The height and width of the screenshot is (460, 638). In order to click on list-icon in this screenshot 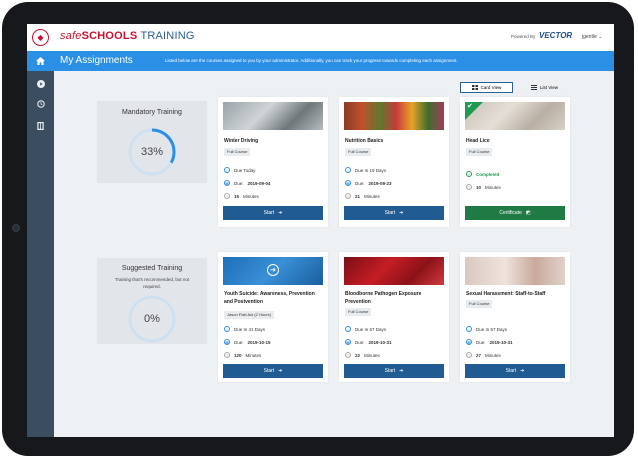, I will do `click(534, 87)`.